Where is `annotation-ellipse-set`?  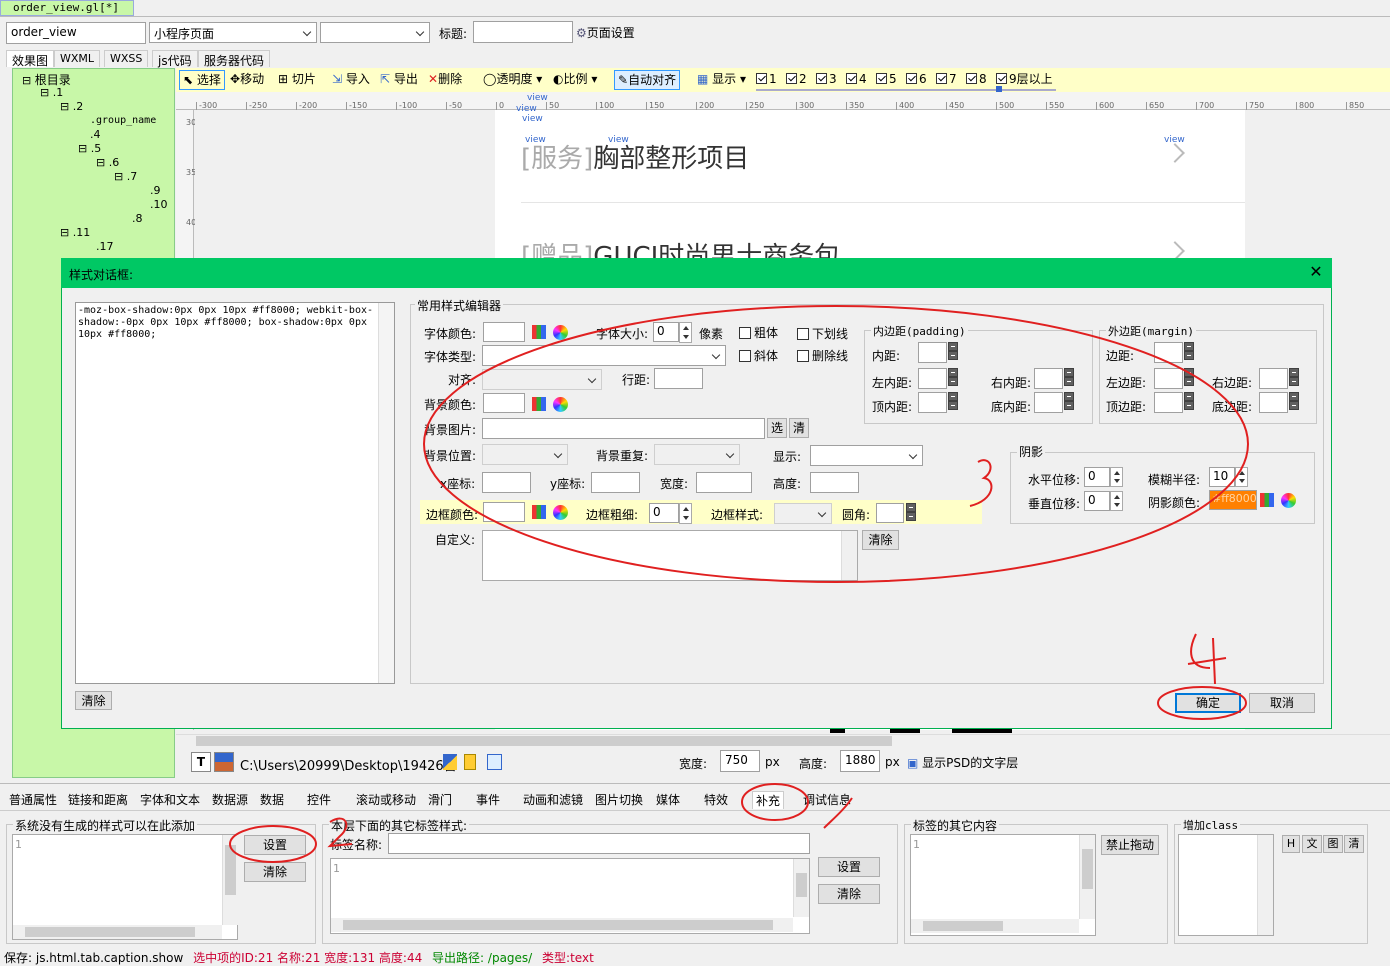 annotation-ellipse-set is located at coordinates (273, 844).